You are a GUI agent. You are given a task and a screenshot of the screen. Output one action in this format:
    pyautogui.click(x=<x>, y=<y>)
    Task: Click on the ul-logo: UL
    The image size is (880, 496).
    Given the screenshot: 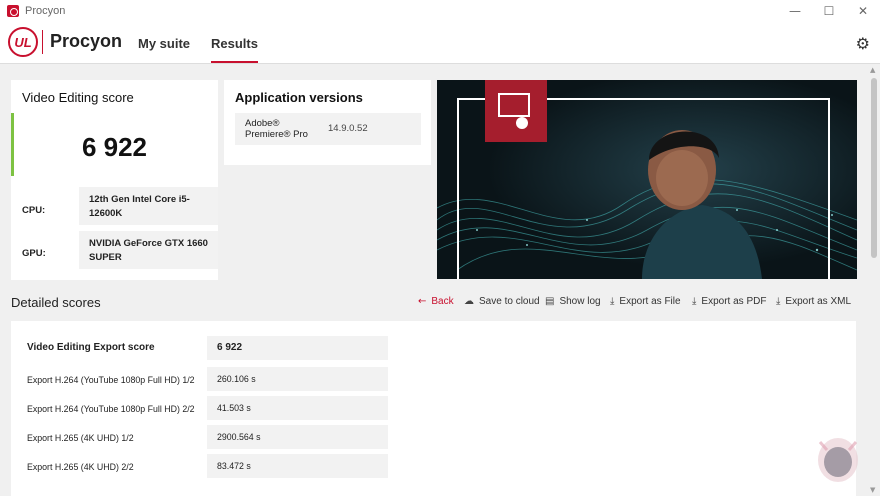 What is the action you would take?
    pyautogui.click(x=23, y=42)
    